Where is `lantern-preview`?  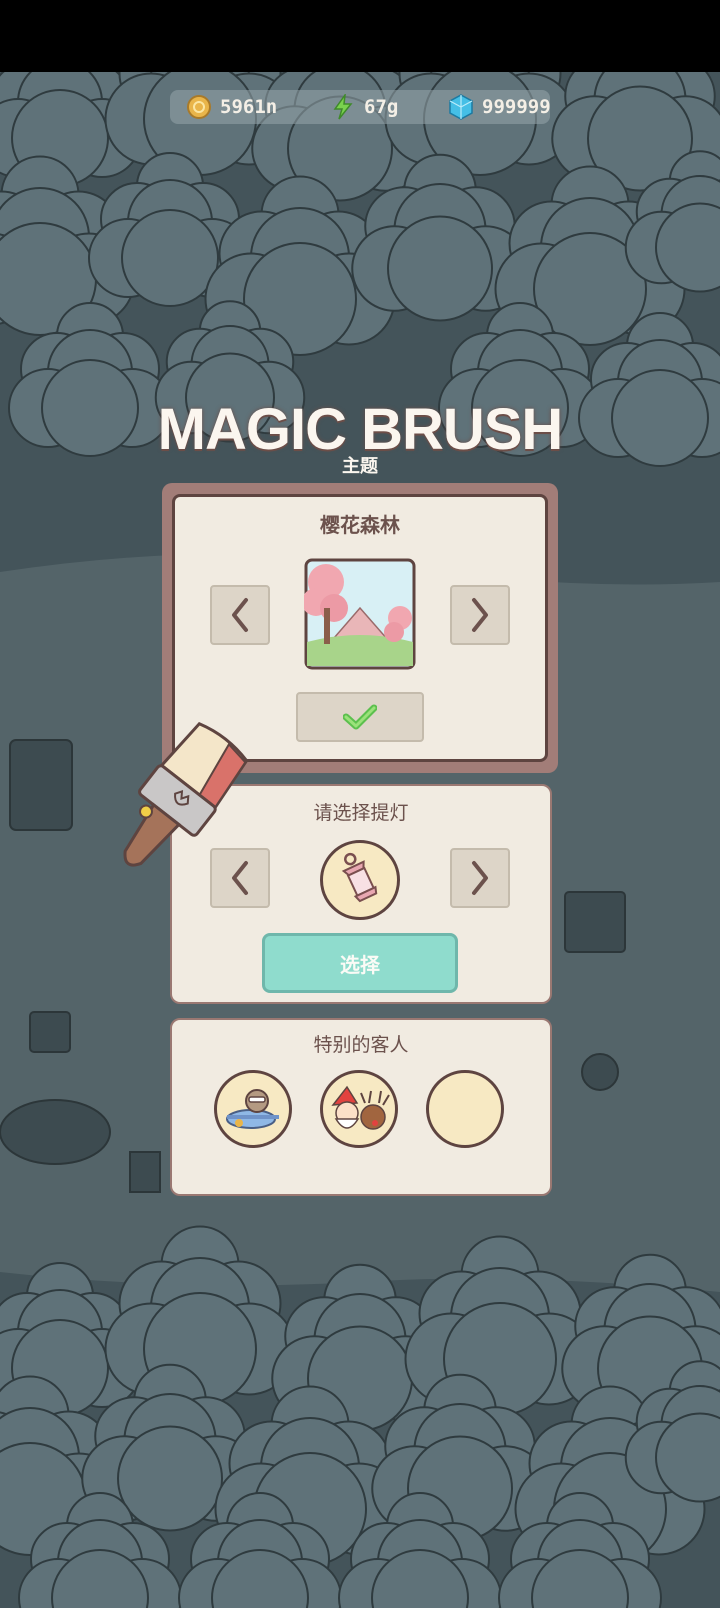 lantern-preview is located at coordinates (360, 880).